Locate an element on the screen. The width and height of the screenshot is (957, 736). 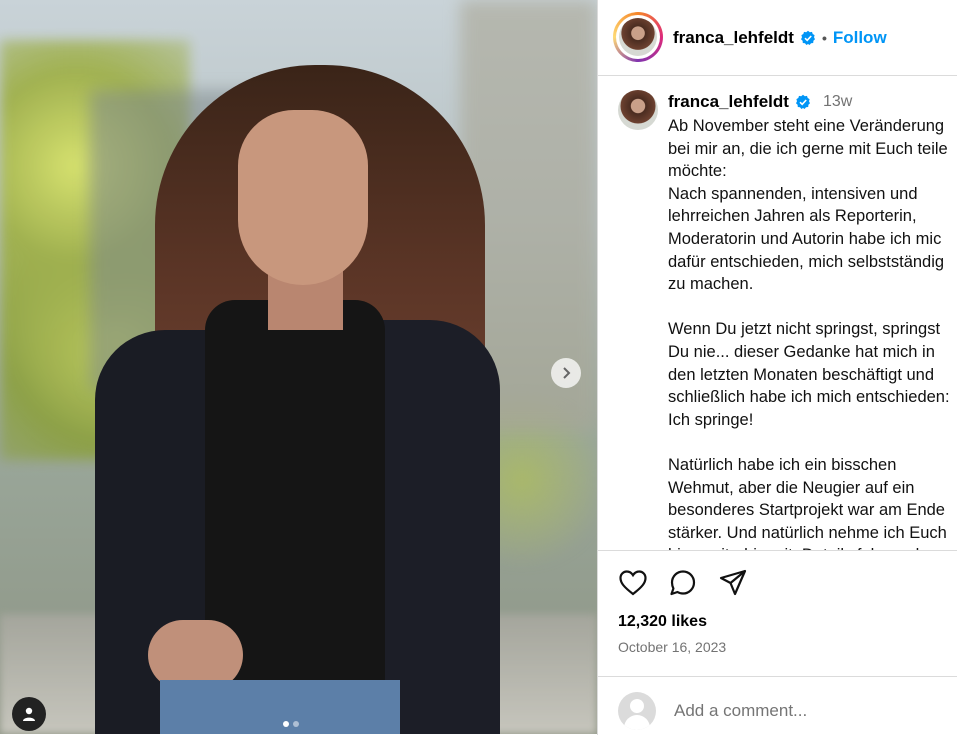
story-avatar is located at coordinates (638, 37).